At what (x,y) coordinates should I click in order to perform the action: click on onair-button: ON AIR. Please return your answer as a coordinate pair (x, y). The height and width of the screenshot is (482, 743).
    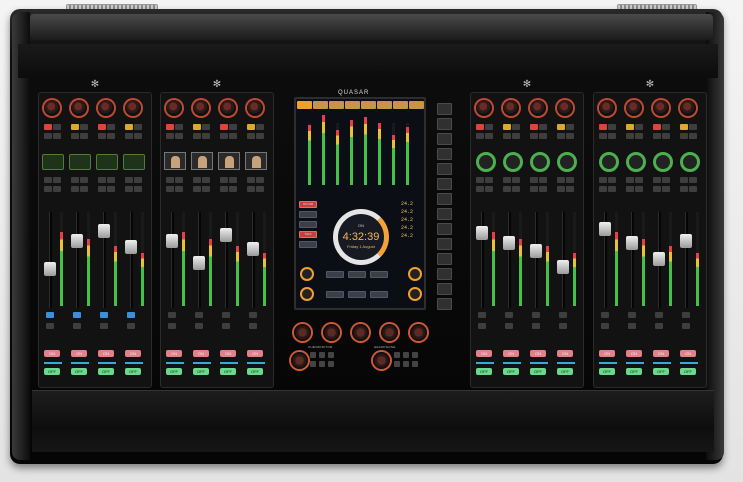
    Looking at the image, I should click on (308, 204).